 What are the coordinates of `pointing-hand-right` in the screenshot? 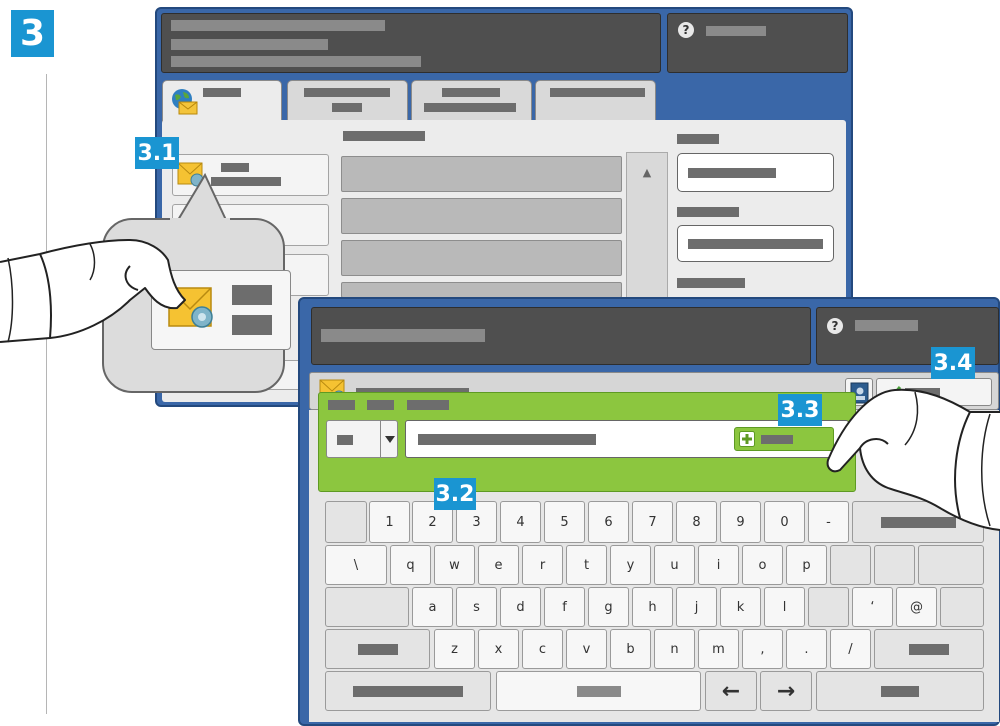 It's located at (913, 459).